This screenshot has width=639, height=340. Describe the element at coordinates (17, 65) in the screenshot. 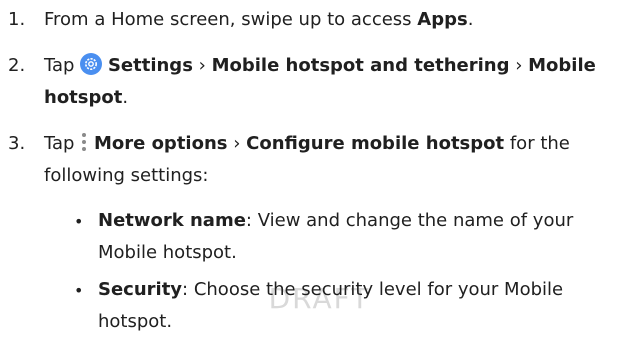

I see `step-number: 2.` at that location.